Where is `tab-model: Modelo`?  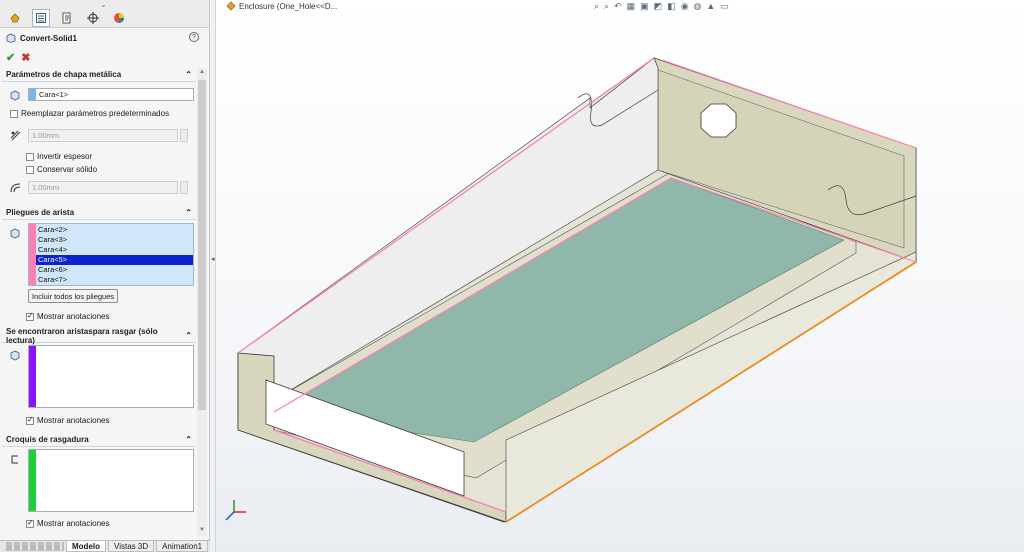
tab-model: Modelo is located at coordinates (86, 546).